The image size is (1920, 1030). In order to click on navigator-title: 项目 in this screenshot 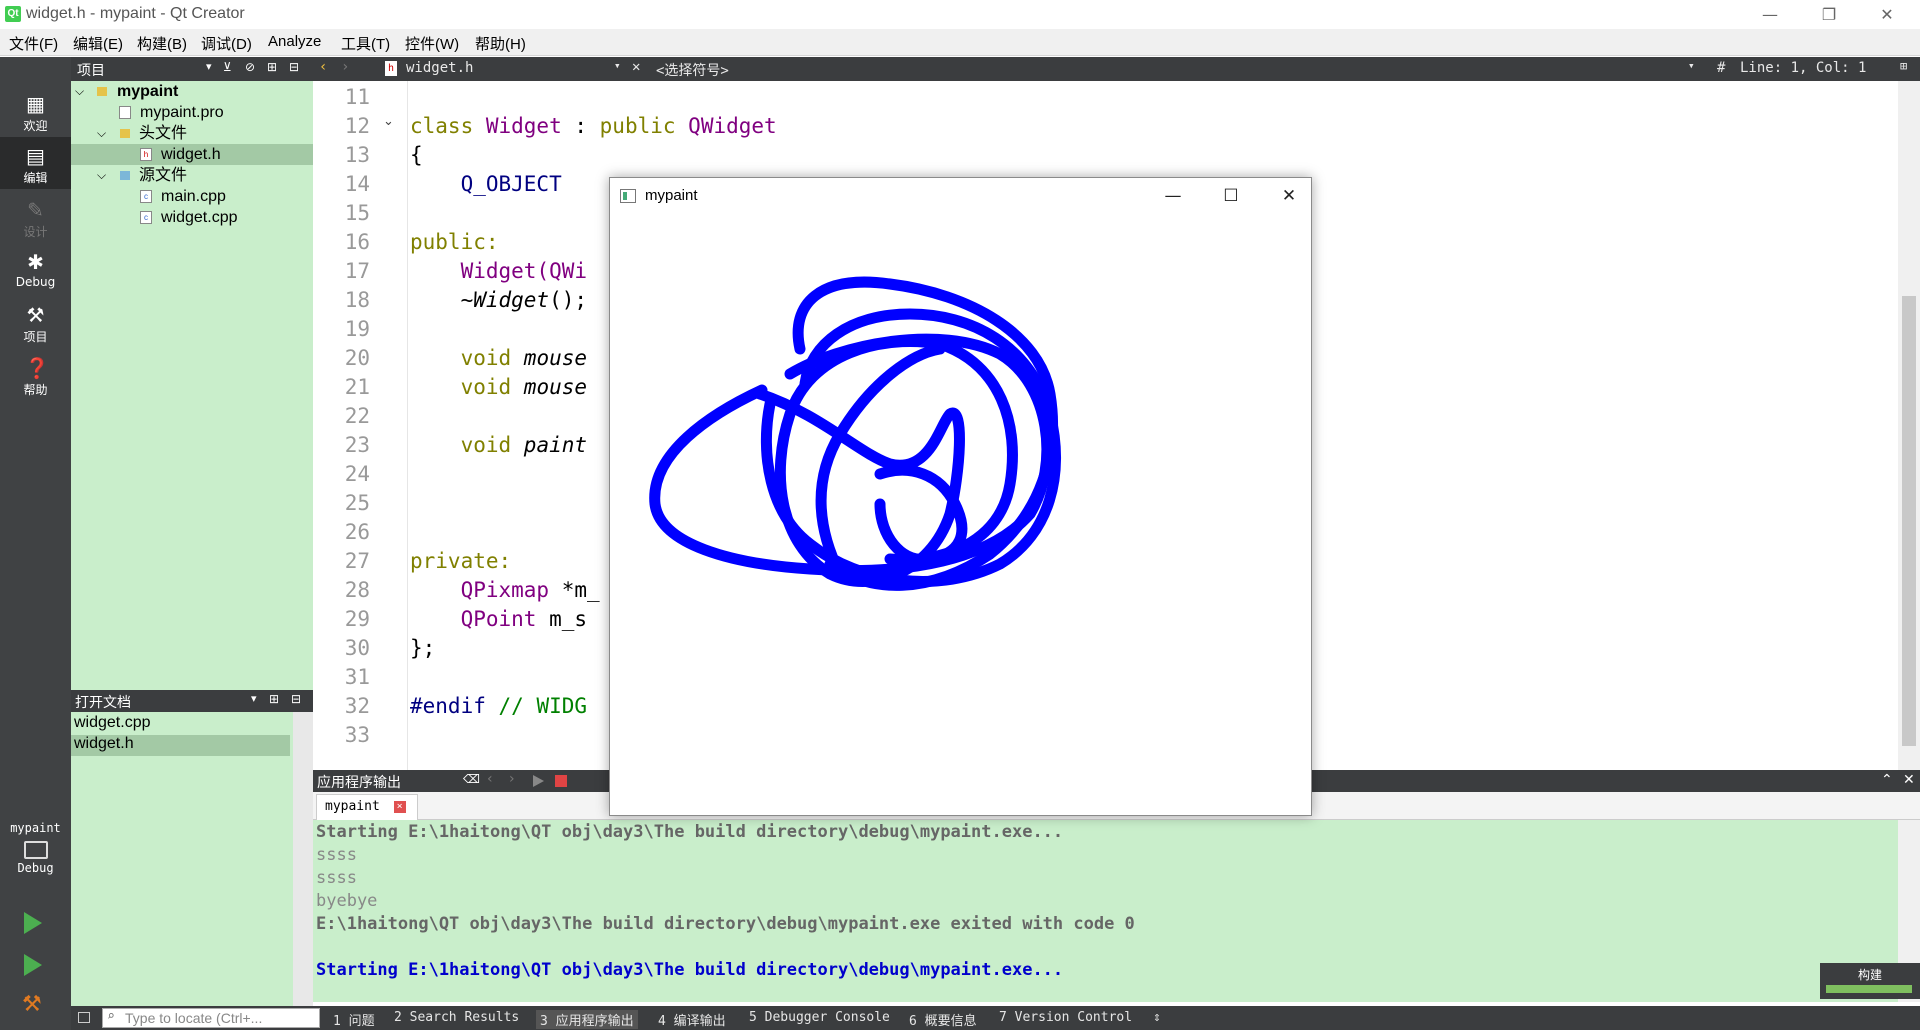, I will do `click(91, 70)`.